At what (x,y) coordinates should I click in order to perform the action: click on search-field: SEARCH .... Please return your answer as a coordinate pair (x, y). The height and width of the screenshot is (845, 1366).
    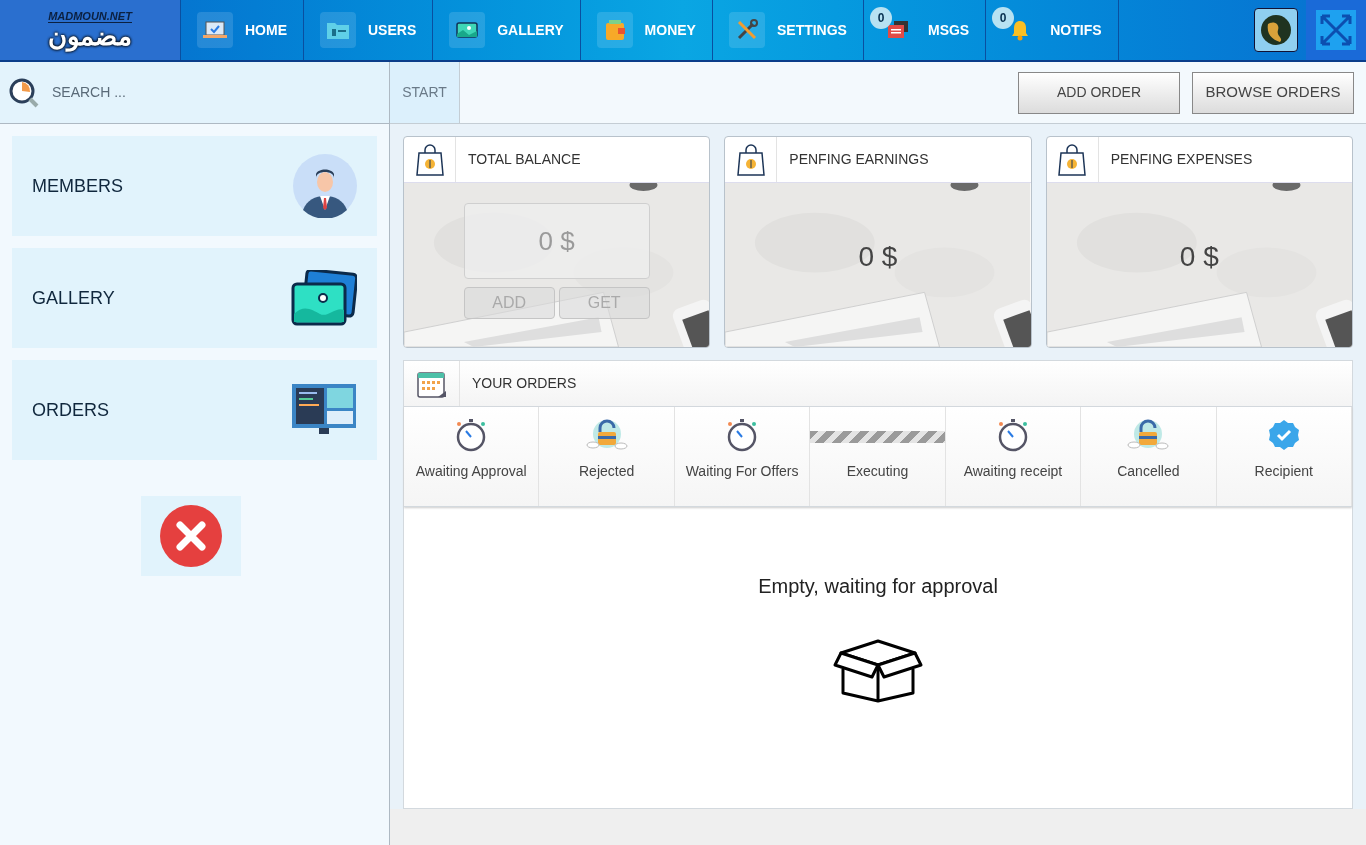
    Looking at the image, I should click on (194, 93).